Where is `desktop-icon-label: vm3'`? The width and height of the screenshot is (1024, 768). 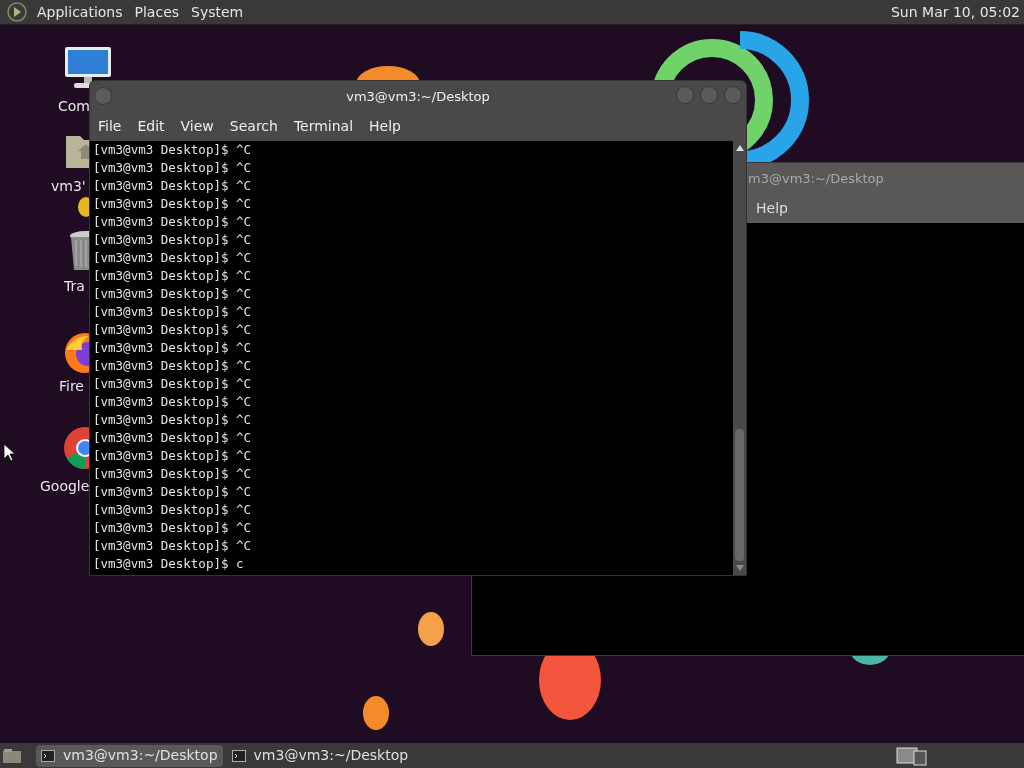
desktop-icon-label: vm3' is located at coordinates (68, 186).